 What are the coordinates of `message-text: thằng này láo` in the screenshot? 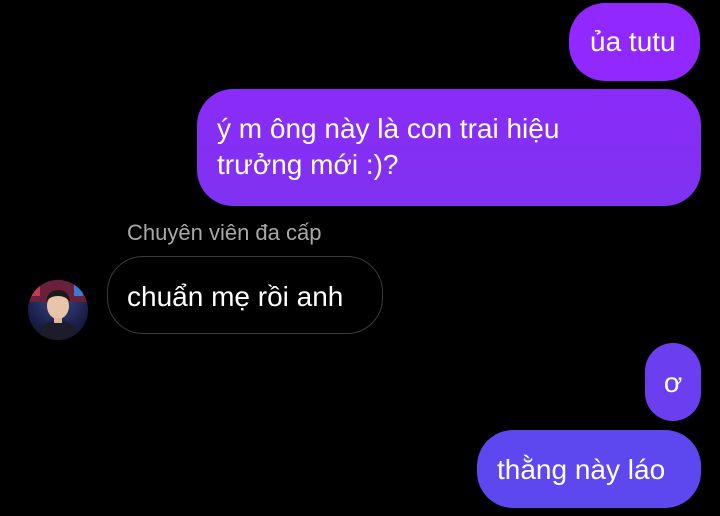 It's located at (581, 469).